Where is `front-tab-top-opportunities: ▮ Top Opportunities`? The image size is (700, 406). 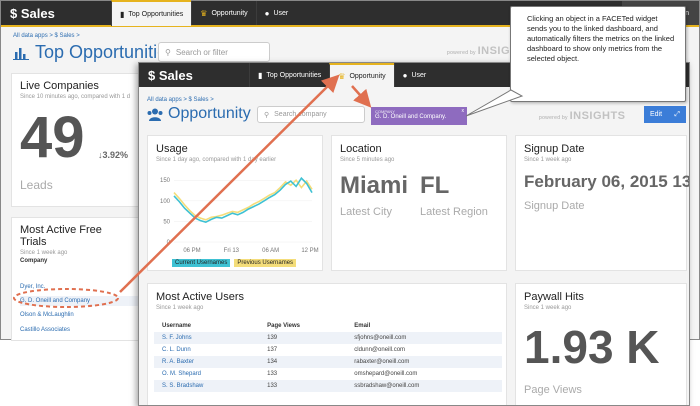 front-tab-top-opportunities: ▮ Top Opportunities is located at coordinates (289, 75).